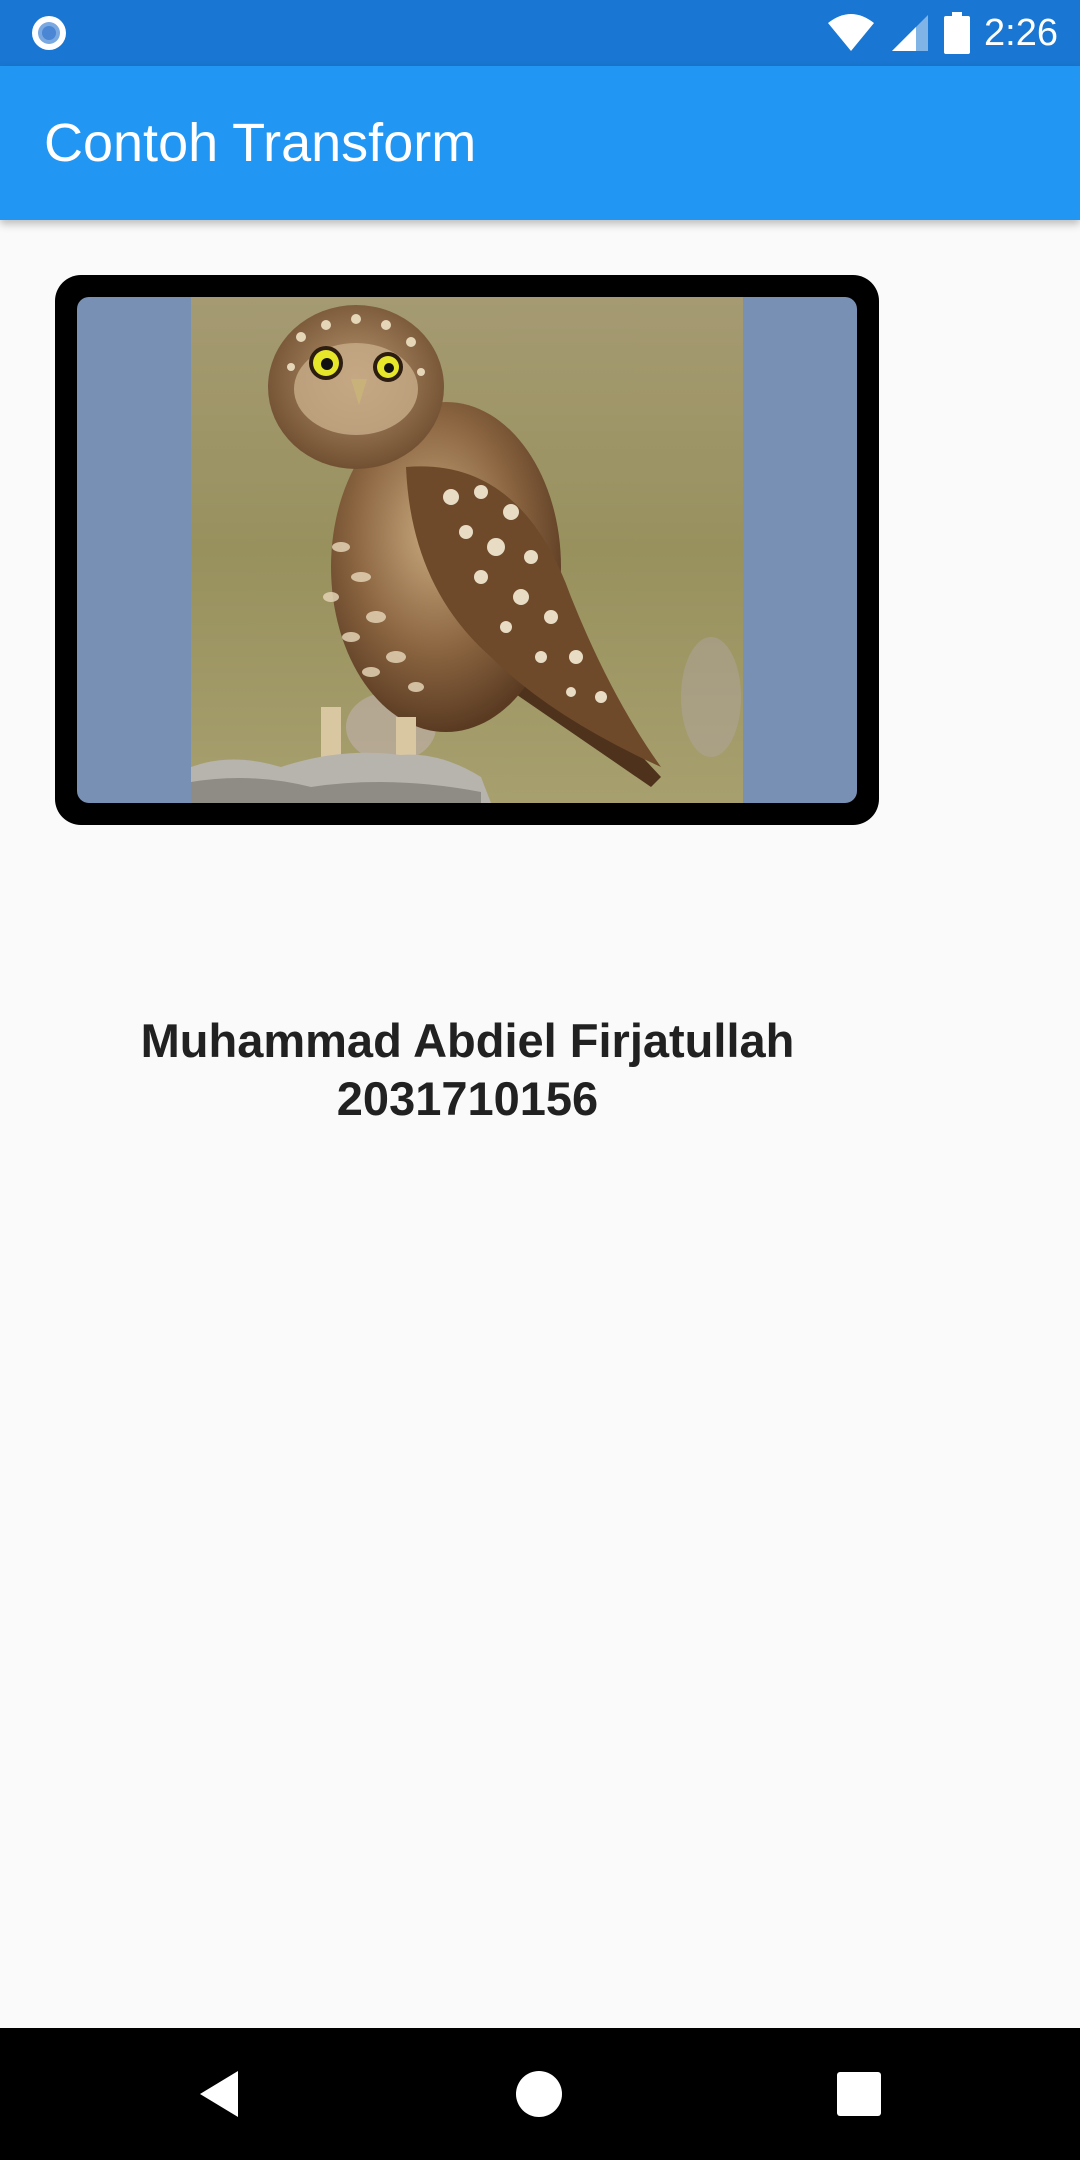 This screenshot has height=2160, width=1080. Describe the element at coordinates (851, 32) in the screenshot. I see `wifi-icon` at that location.